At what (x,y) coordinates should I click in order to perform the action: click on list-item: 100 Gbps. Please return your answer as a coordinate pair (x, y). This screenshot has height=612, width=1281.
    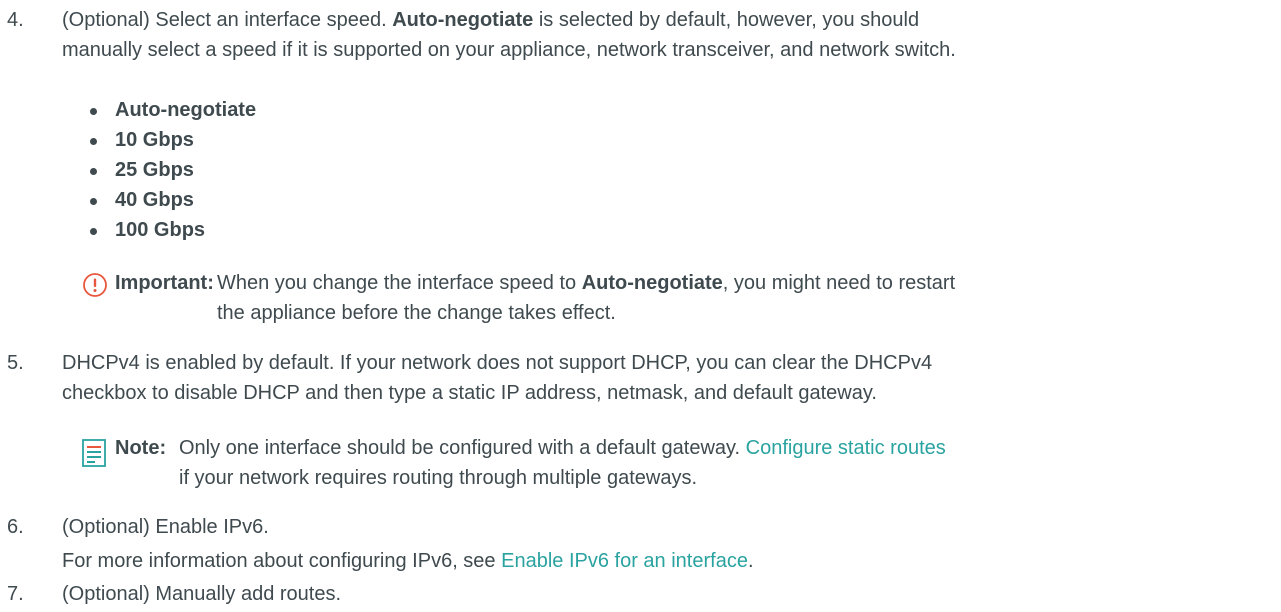
    Looking at the image, I should click on (173, 230).